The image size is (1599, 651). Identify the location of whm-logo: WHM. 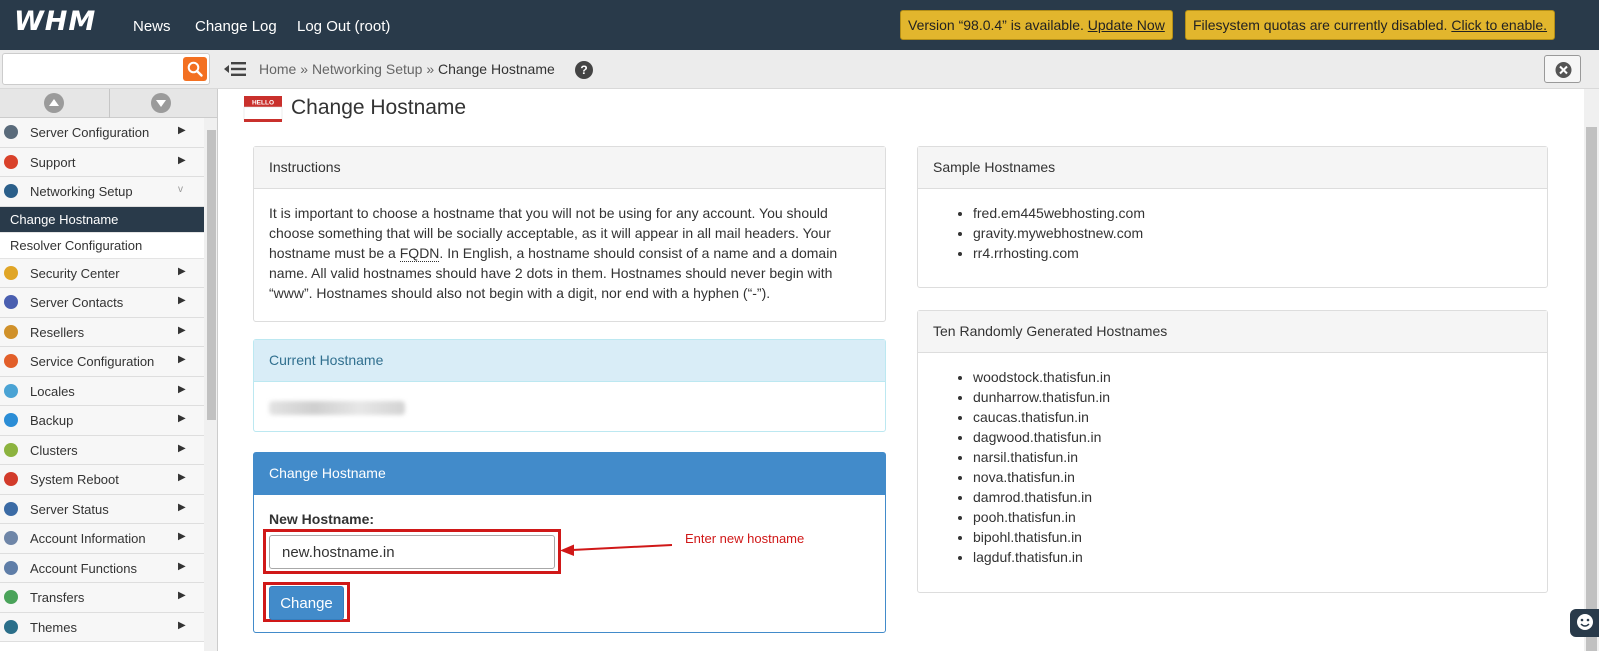
(55, 21).